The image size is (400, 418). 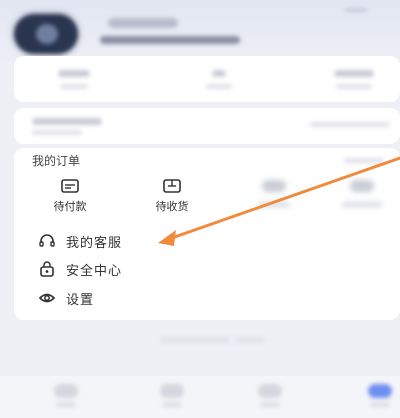 I want to click on nav-tab-4-active, so click(x=380, y=391).